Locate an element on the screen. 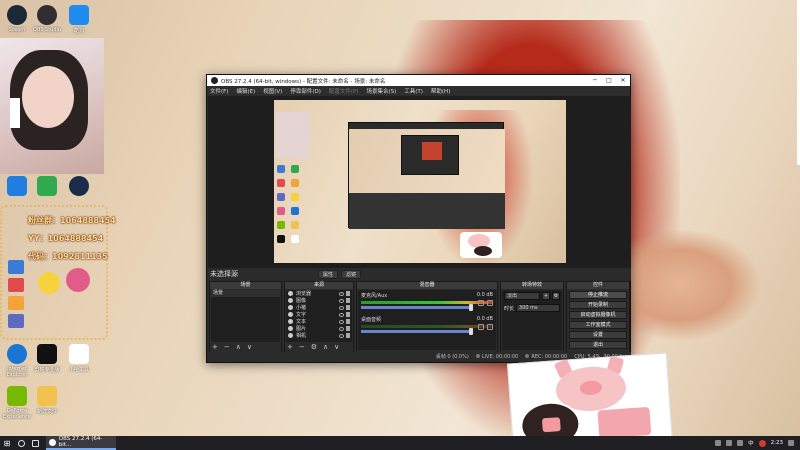  sources-dock: 来源 浏览器 图像 小猪 文字 文本 图片 相机 + − ⚙ ∧ ∨ is located at coordinates (319, 317).